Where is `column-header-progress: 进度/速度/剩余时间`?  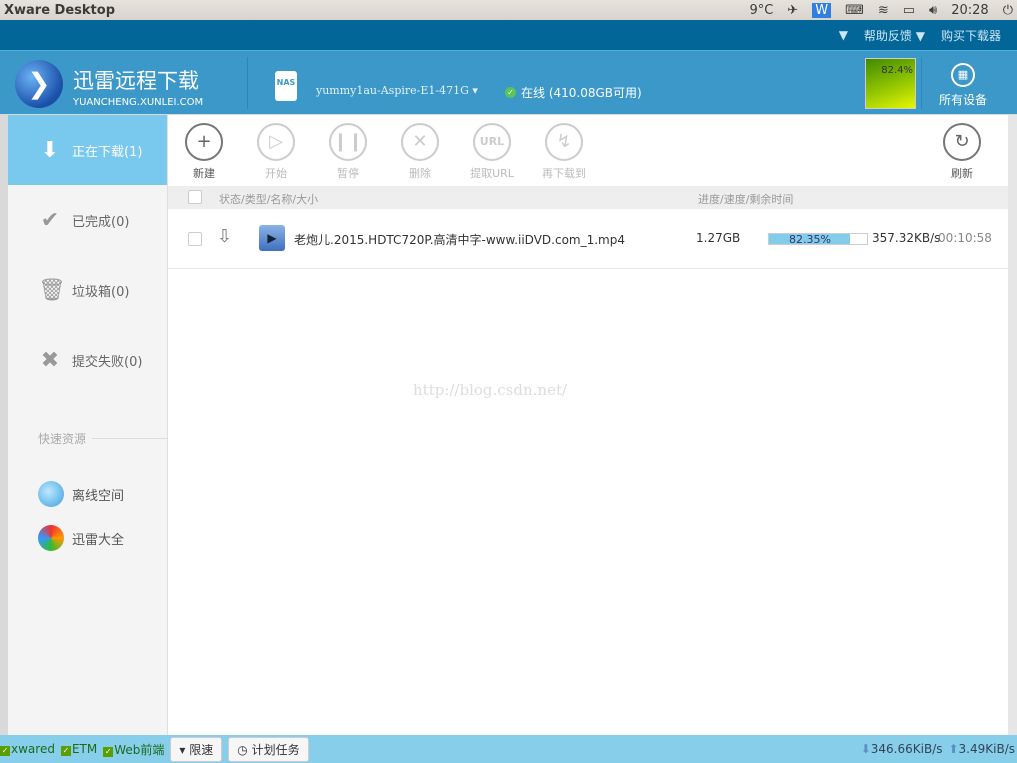 column-header-progress: 进度/速度/剩余时间 is located at coordinates (746, 199).